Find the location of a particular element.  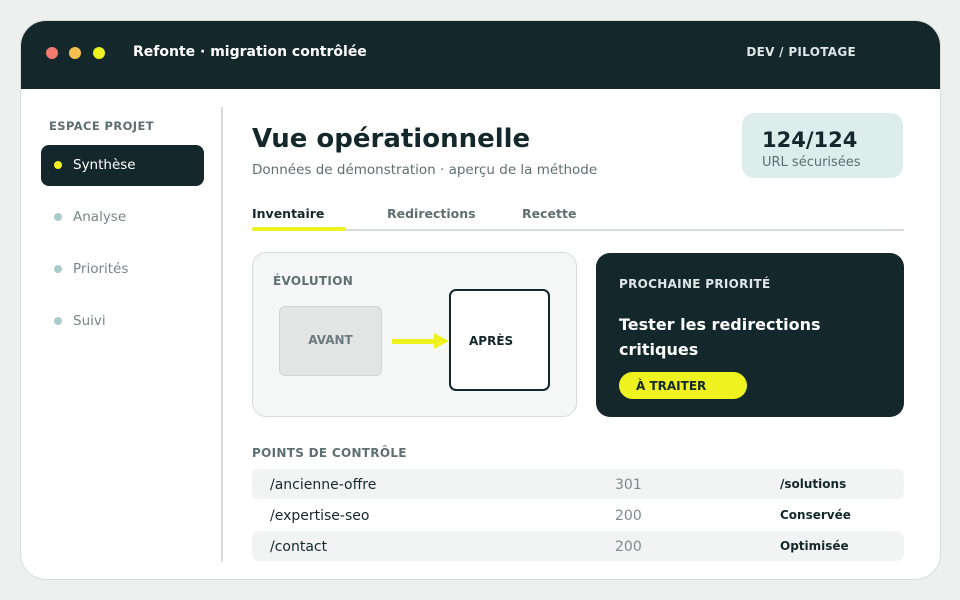

sidebar-item-label: Analyse is located at coordinates (100, 217).